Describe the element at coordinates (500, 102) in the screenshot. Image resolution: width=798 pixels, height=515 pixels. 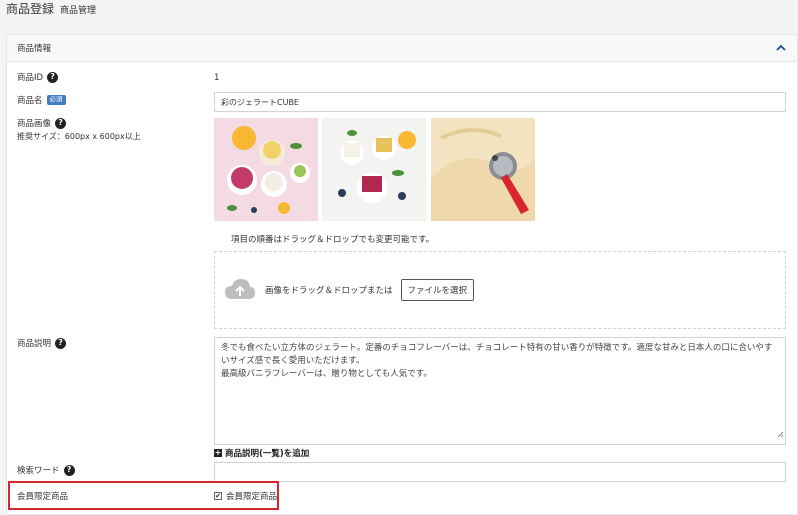
I see `product-name-input: 彩のジェラートCUBE` at that location.